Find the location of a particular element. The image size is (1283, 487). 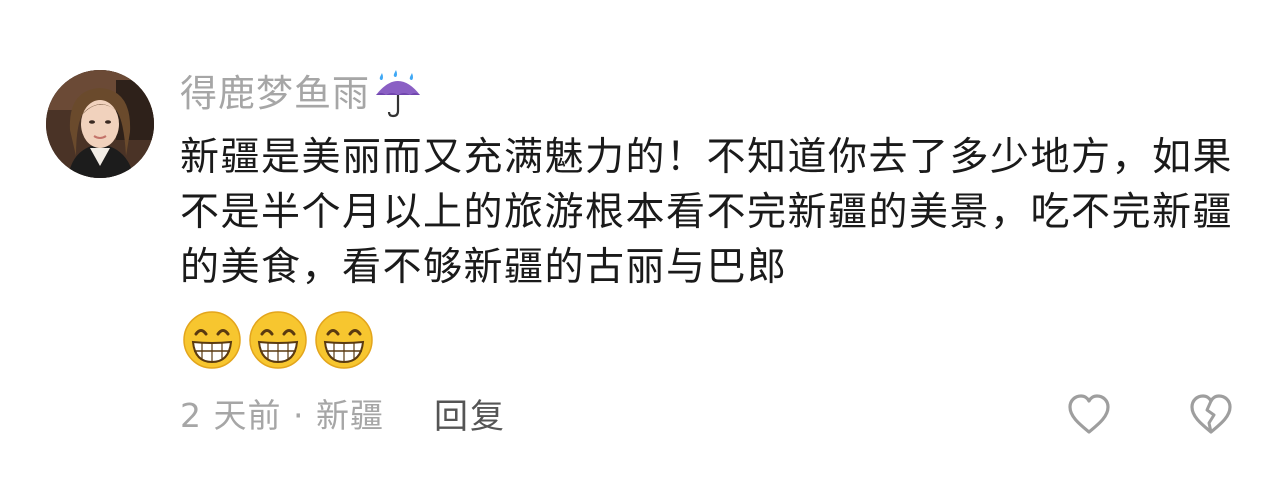

avatar is located at coordinates (100, 124).